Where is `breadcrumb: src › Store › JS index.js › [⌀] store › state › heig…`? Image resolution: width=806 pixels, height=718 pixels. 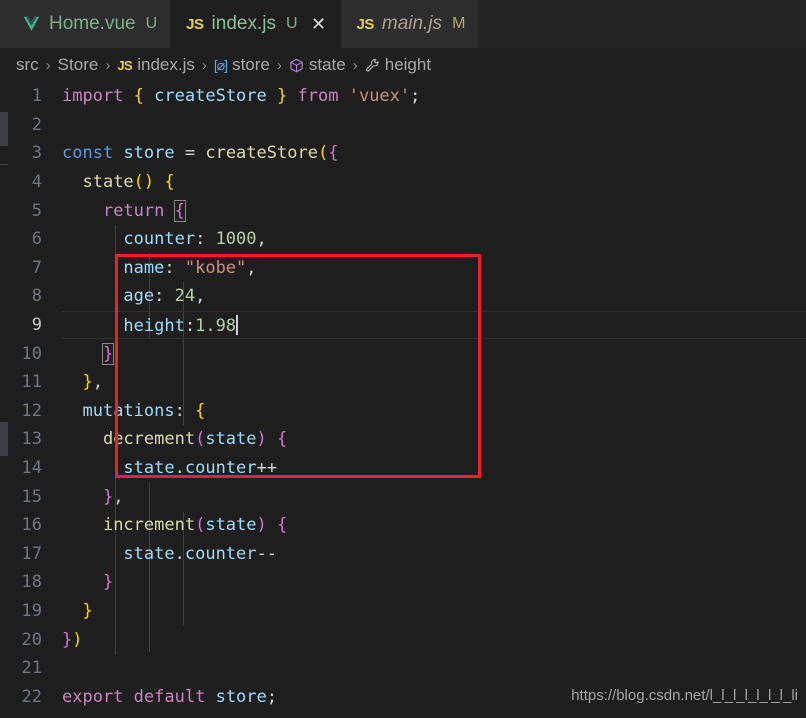
breadcrumb: src › Store › JS index.js › [⌀] store › state › heig… is located at coordinates (403, 65).